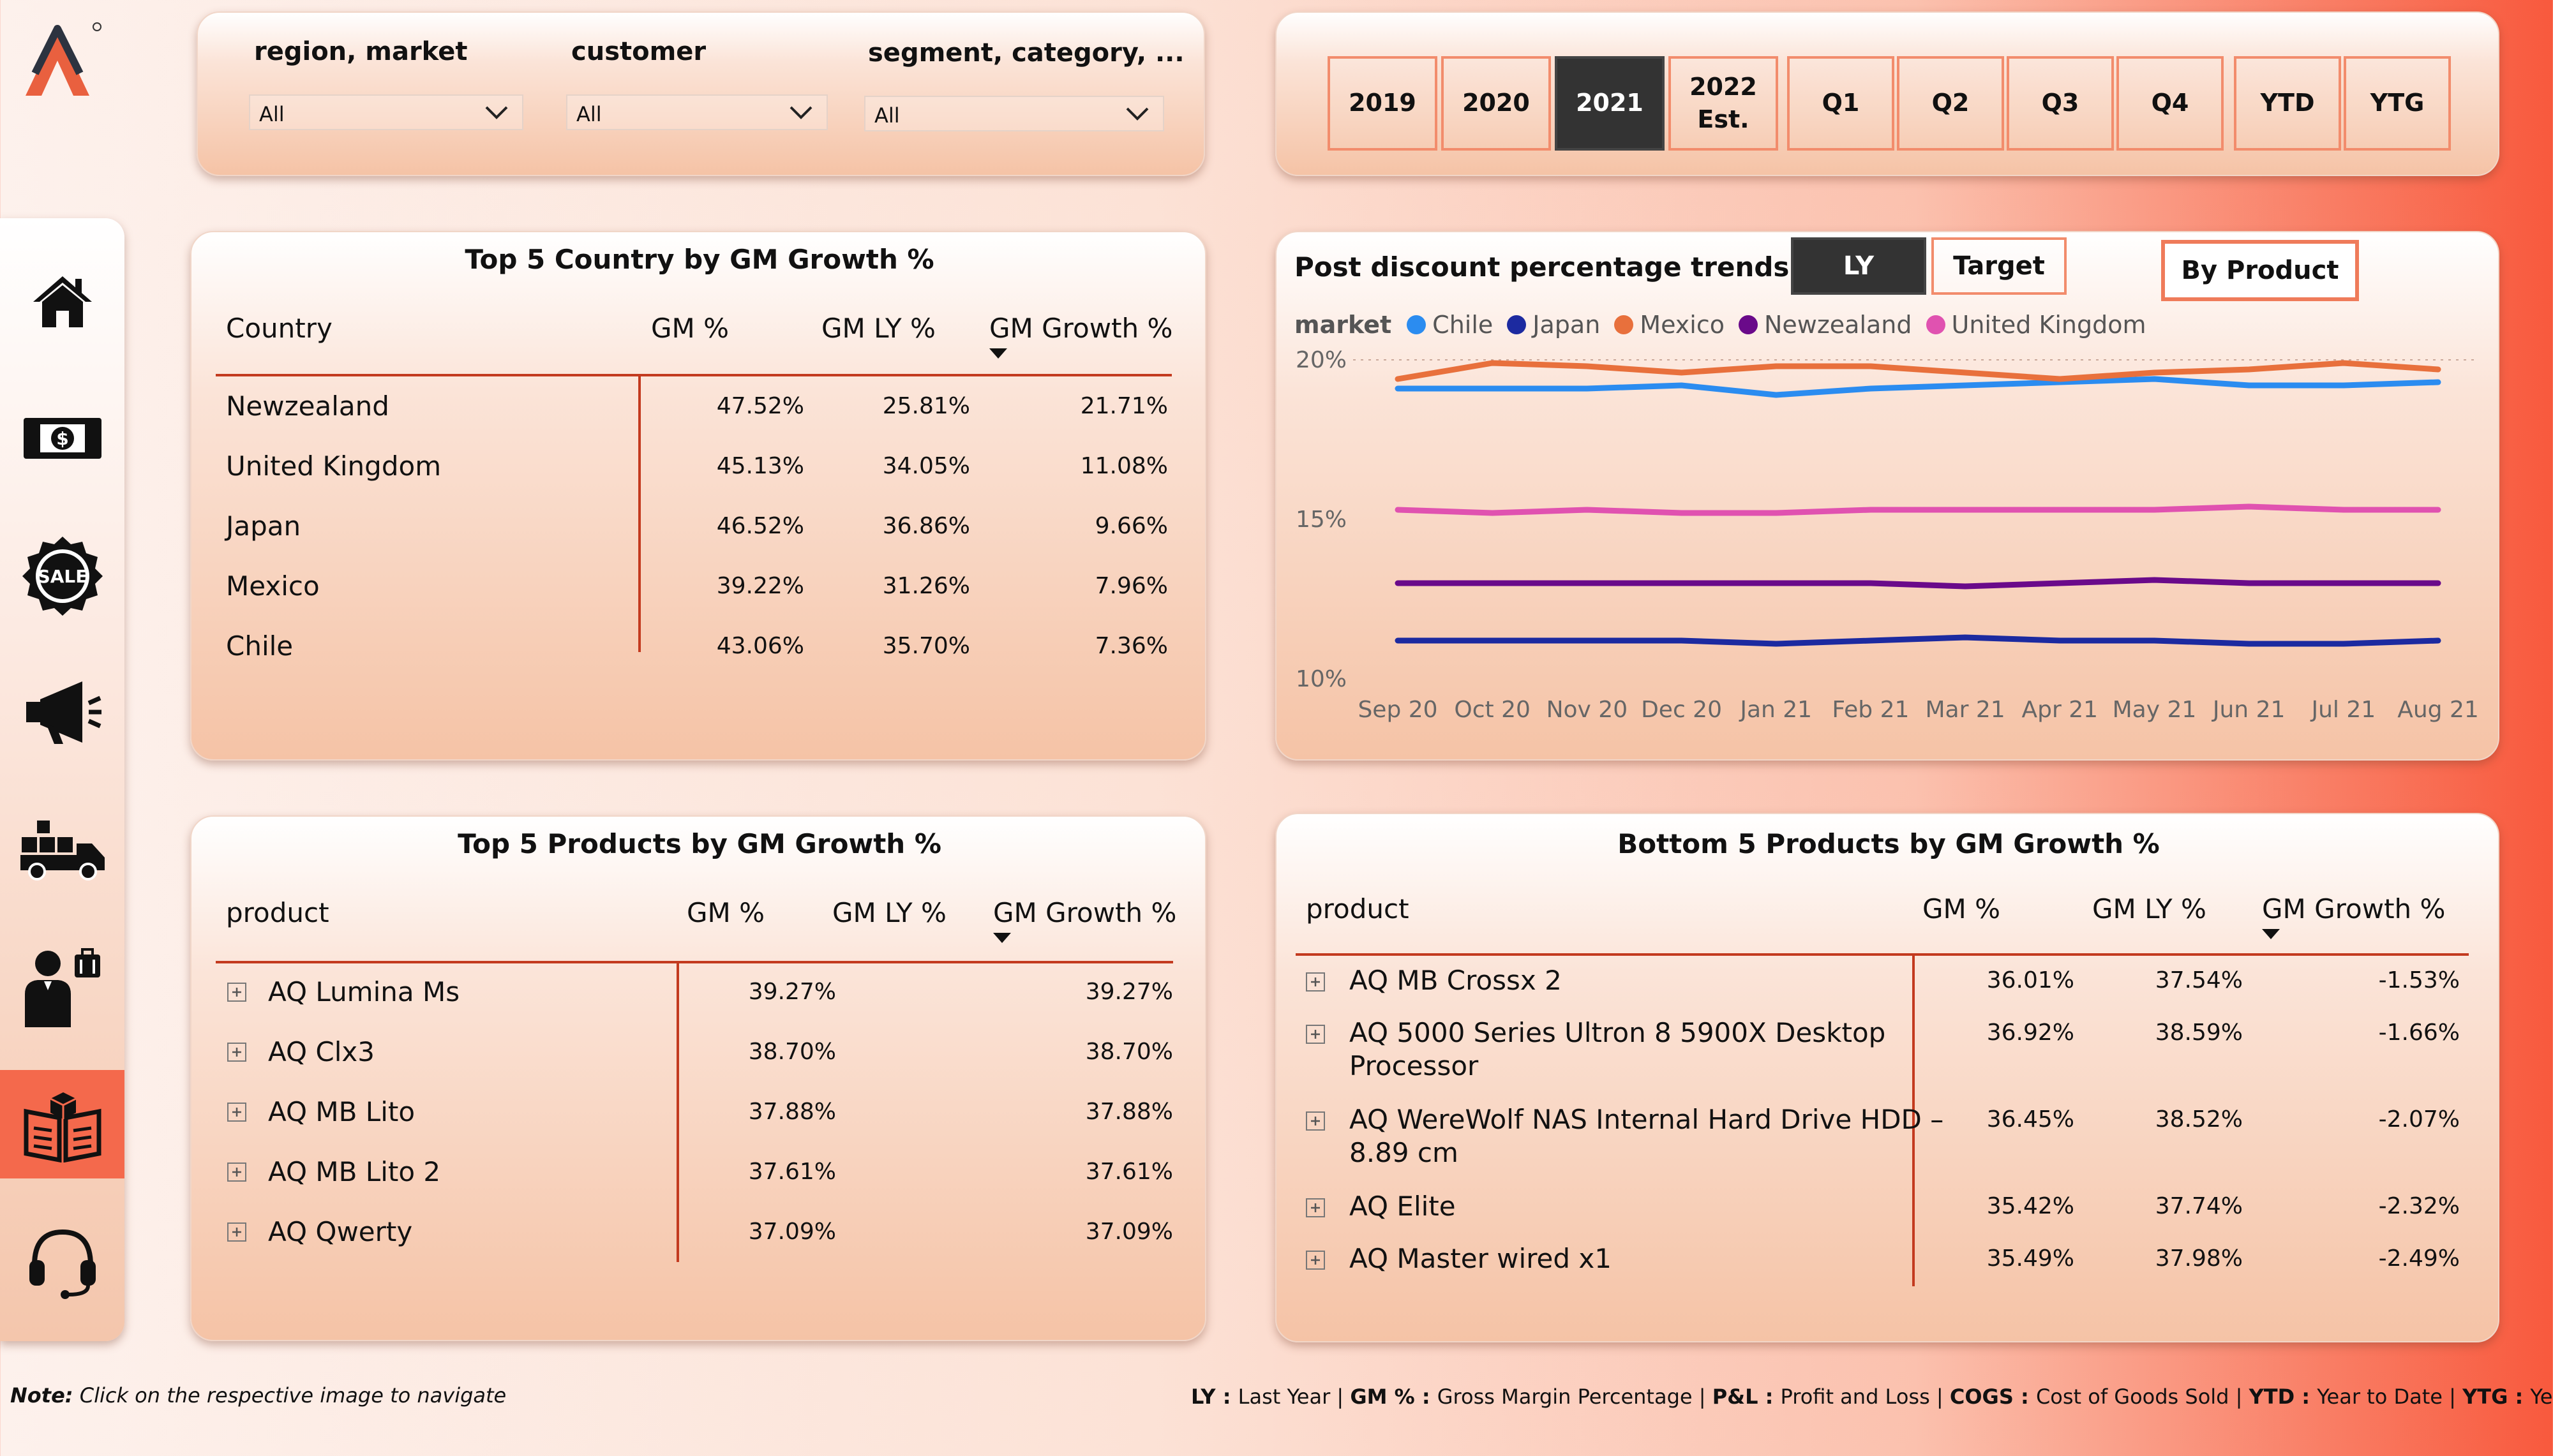  Describe the element at coordinates (697, 112) in the screenshot. I see `customer-dropdown: All` at that location.